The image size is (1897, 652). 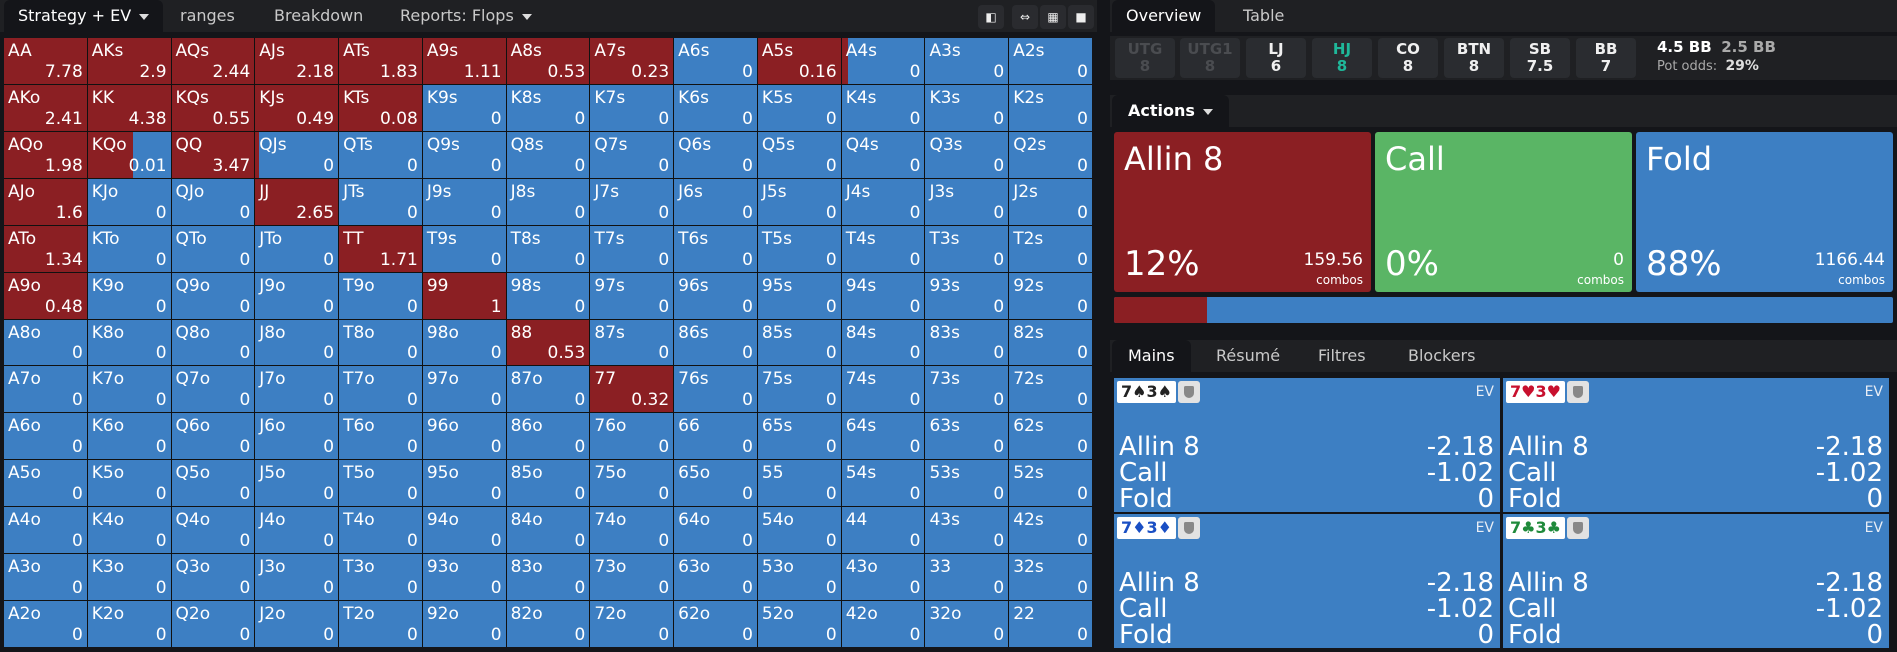 What do you see at coordinates (297, 248) in the screenshot?
I see `range-cell: JTo 0` at bounding box center [297, 248].